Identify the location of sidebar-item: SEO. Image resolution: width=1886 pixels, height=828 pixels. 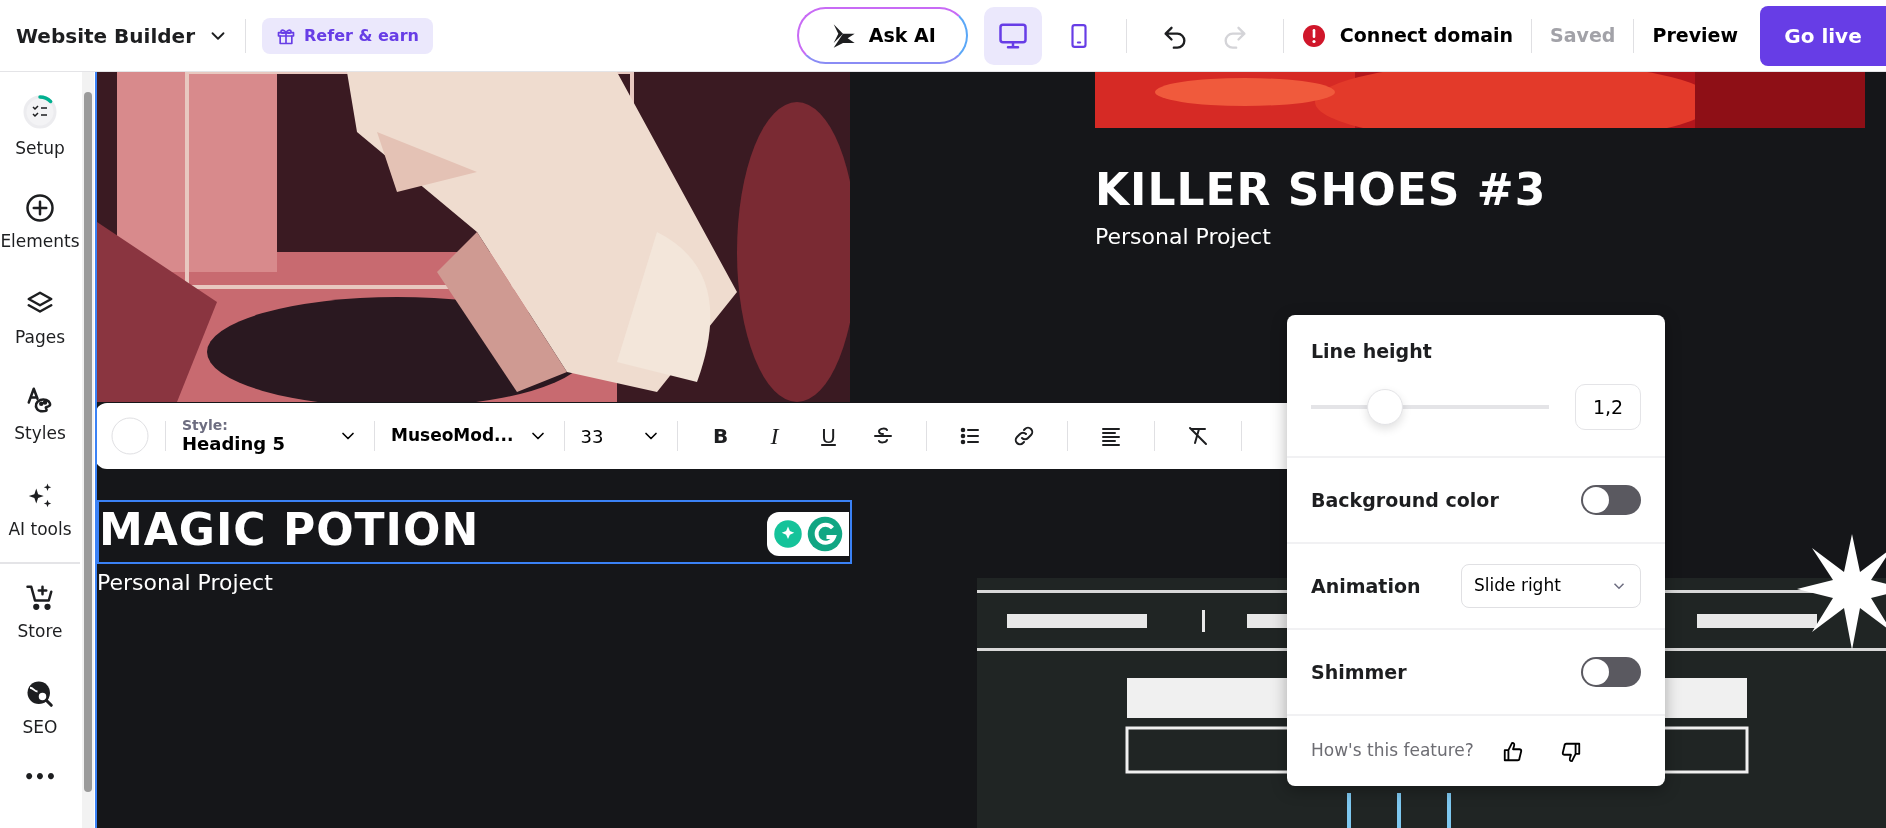
(40, 710).